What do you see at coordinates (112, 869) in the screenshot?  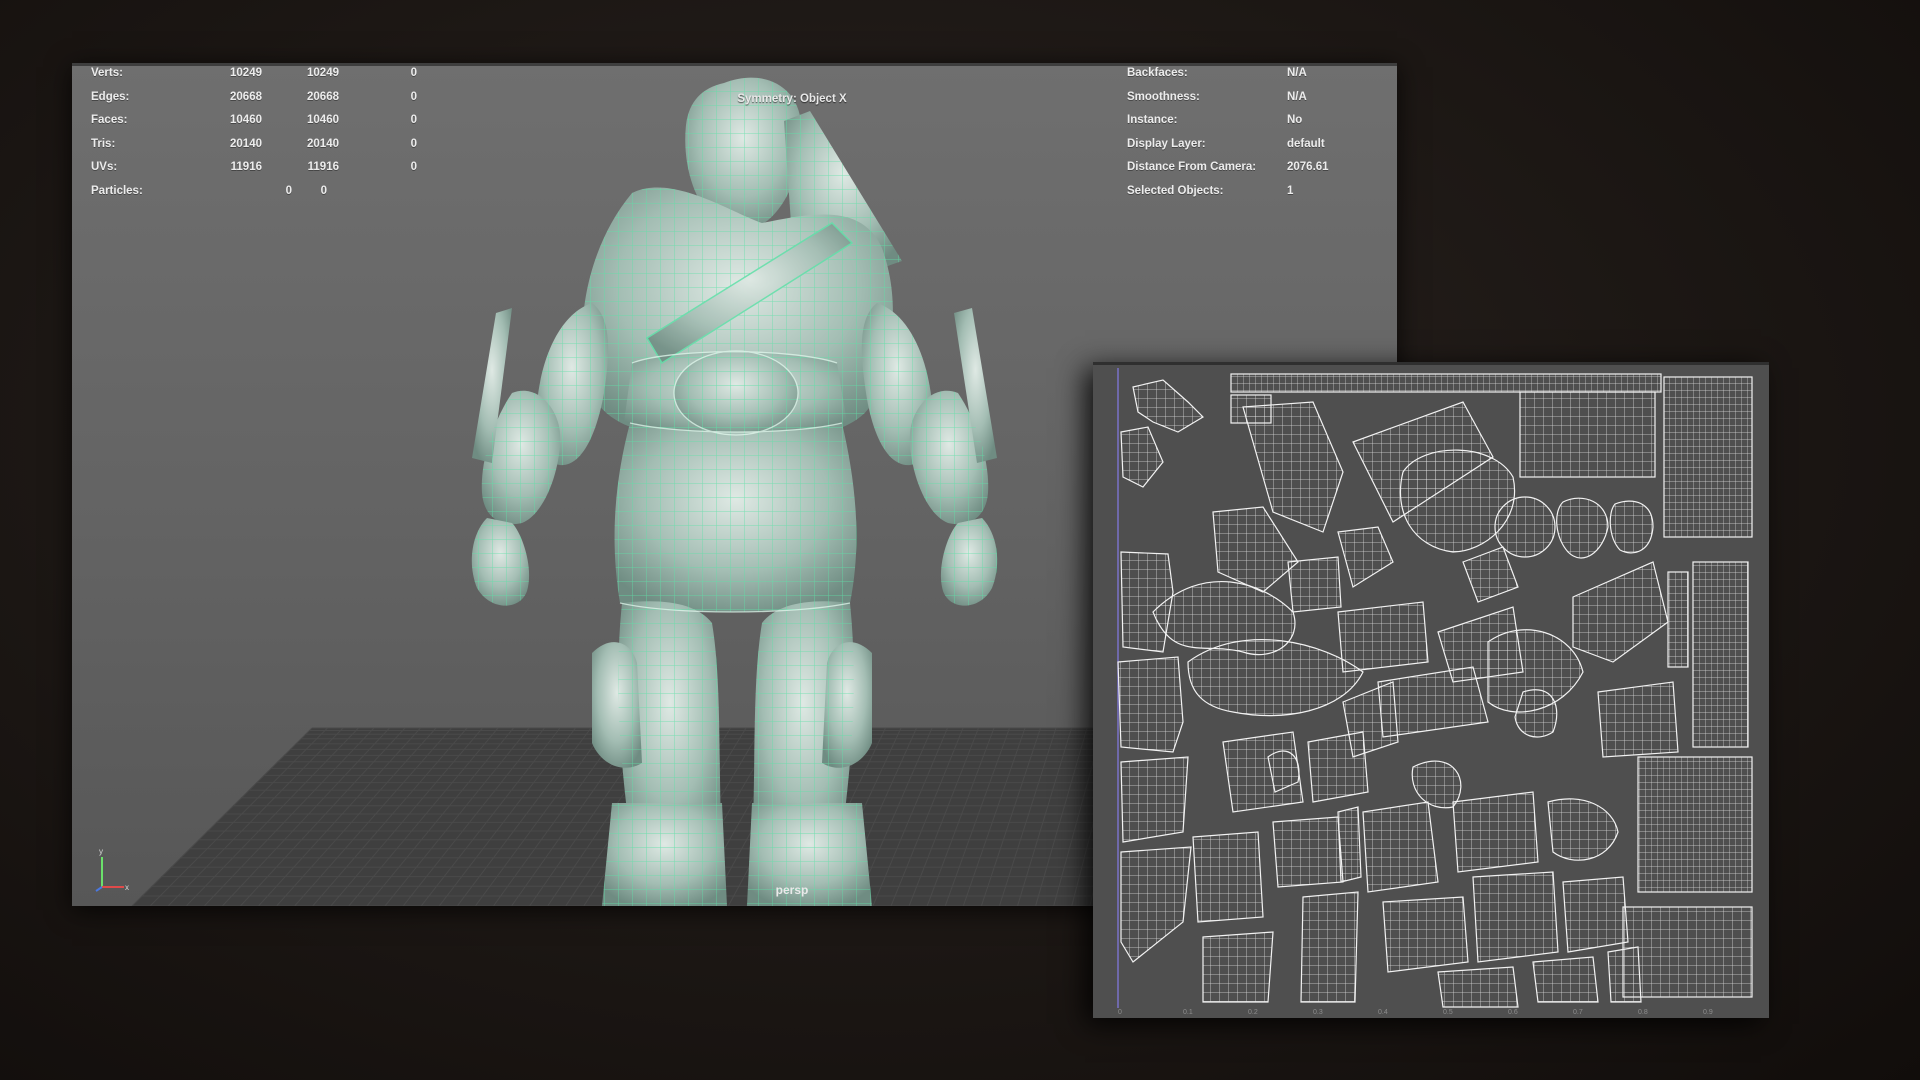 I see `axis-gizmo-icon: y x` at bounding box center [112, 869].